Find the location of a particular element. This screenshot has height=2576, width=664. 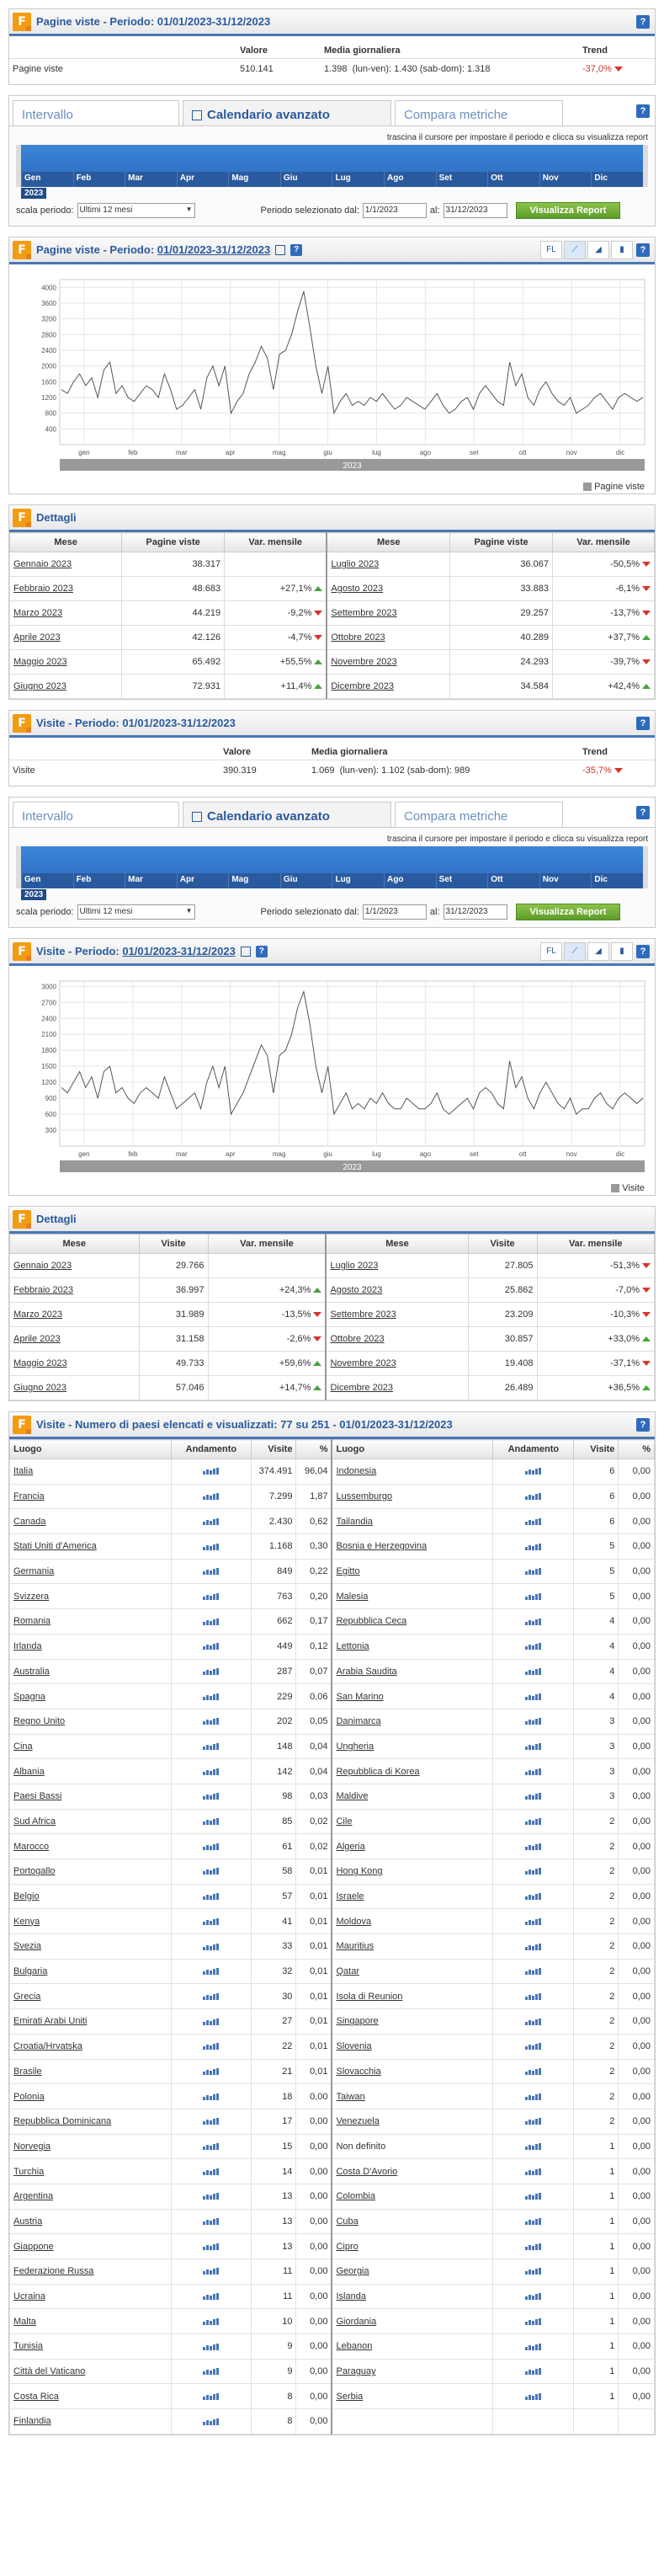

country-link: Qatar is located at coordinates (347, 1971).